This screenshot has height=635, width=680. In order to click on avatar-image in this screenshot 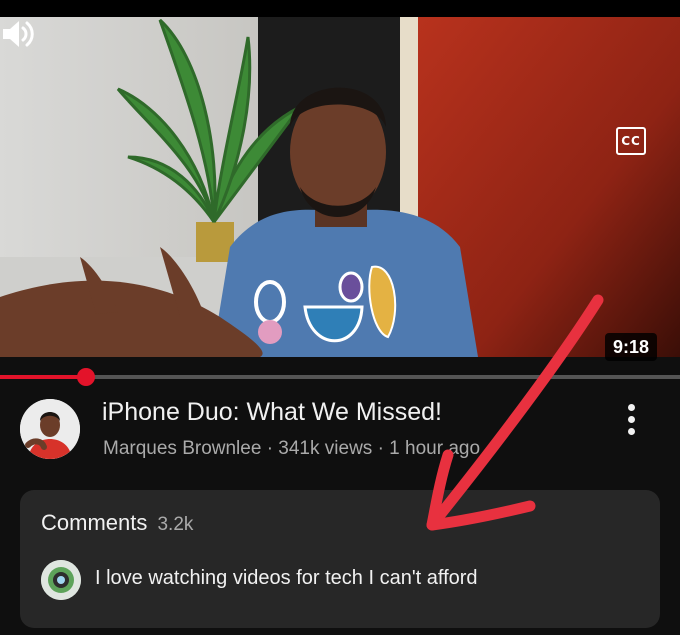, I will do `click(50, 429)`.